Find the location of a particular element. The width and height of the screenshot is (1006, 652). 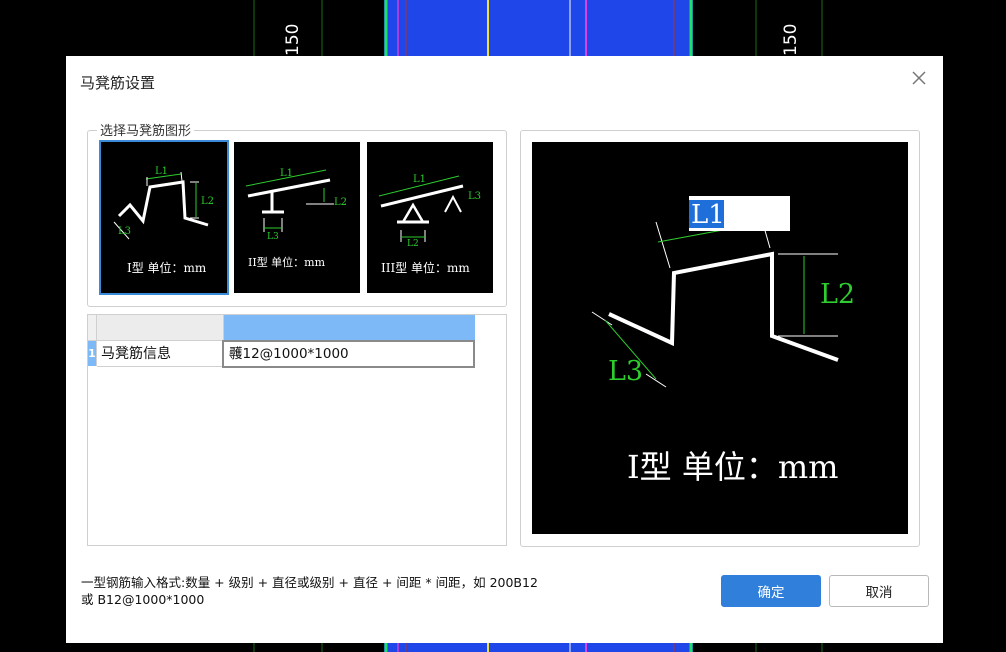

shape3-l1-label: L1 is located at coordinates (419, 179).